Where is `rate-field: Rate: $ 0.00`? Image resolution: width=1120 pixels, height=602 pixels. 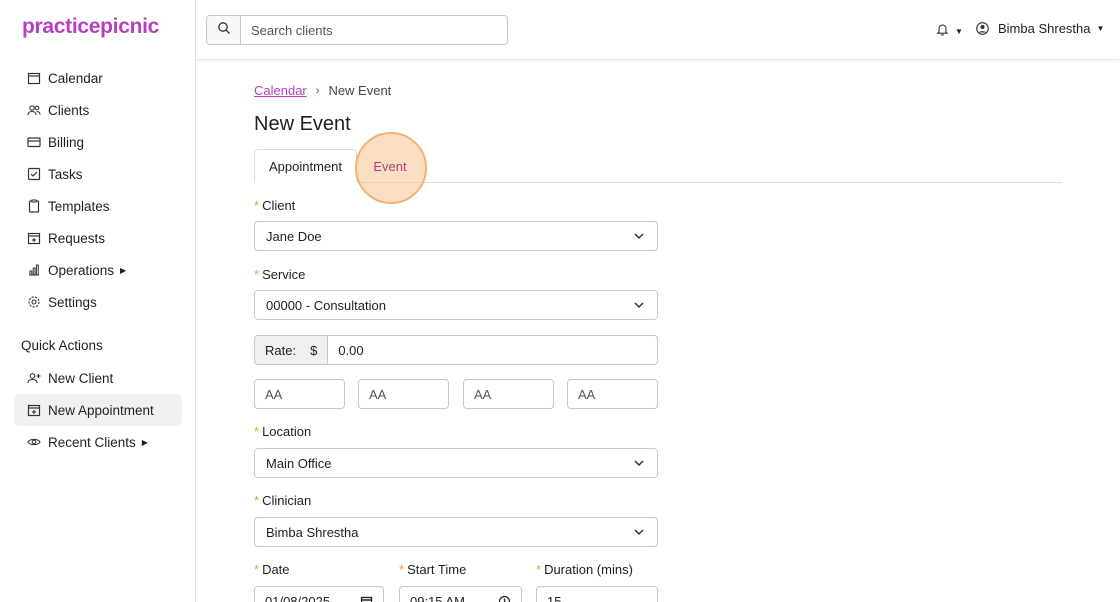
rate-field: Rate: $ 0.00 is located at coordinates (456, 350).